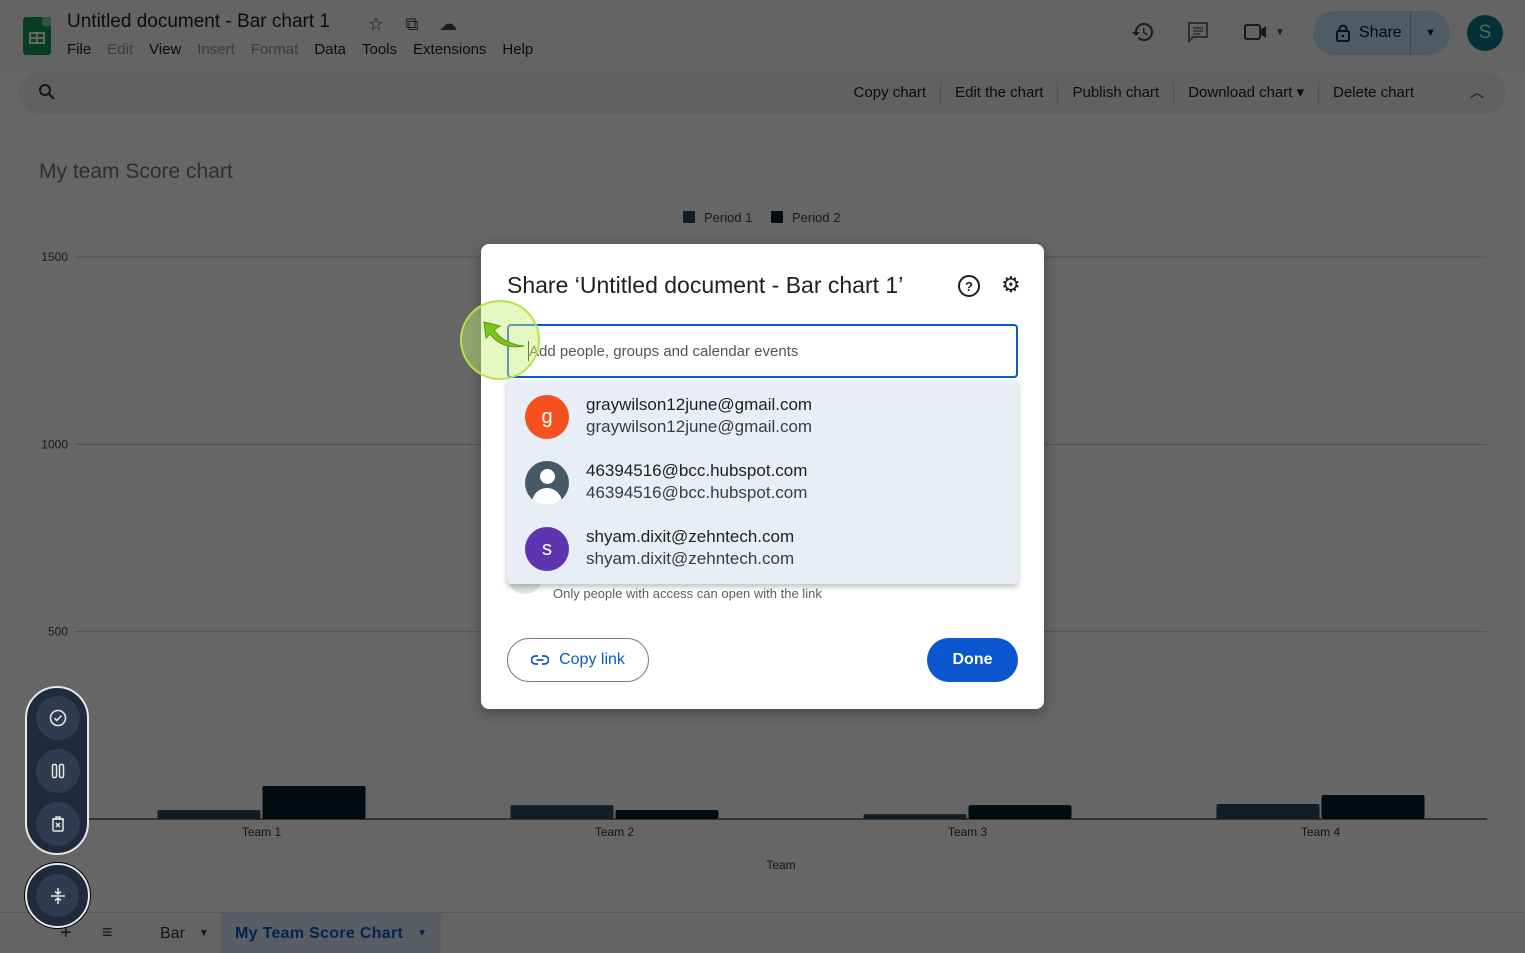 Image resolution: width=1525 pixels, height=953 pixels. What do you see at coordinates (504, 334) in the screenshot?
I see `cursor-arrow-icon` at bounding box center [504, 334].